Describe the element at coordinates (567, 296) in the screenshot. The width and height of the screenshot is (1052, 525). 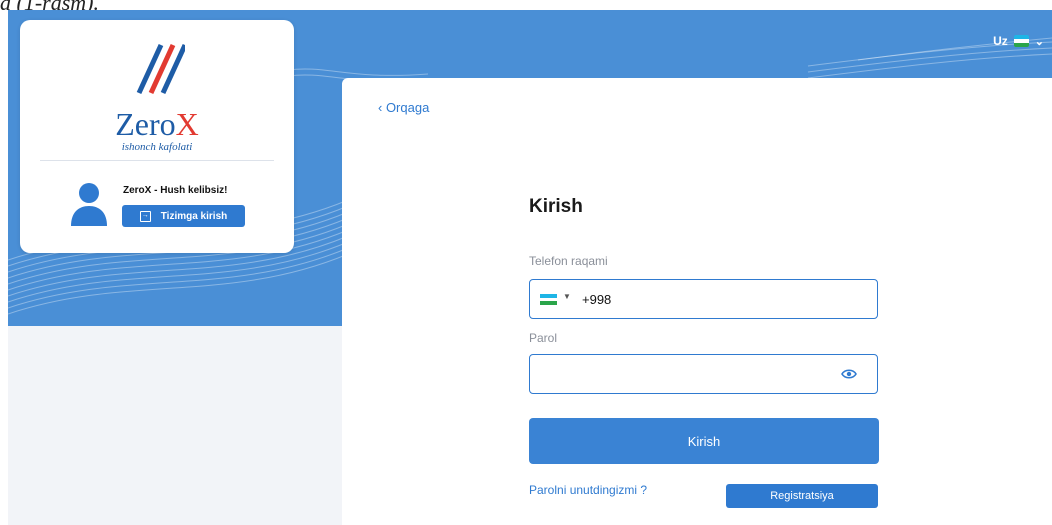
I see `country-dropdown-icon: ▼` at that location.